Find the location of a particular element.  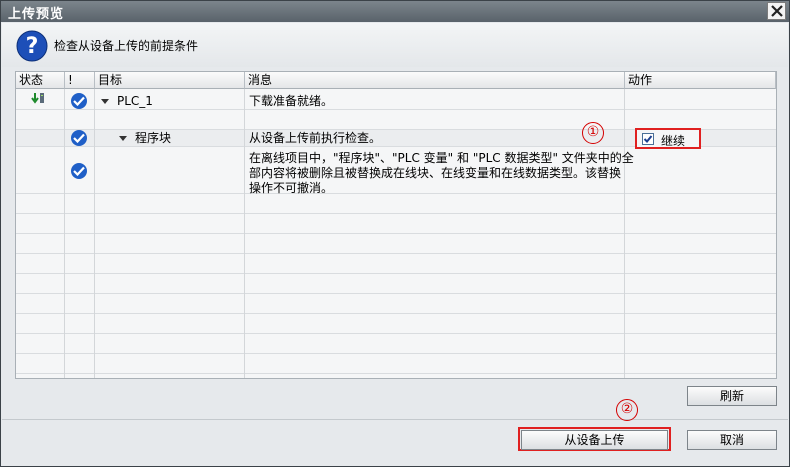

message-warning-line-2: 部内容将被删除且被替换成在线块、在线变量和在线数据类型。该替换 is located at coordinates (435, 173).